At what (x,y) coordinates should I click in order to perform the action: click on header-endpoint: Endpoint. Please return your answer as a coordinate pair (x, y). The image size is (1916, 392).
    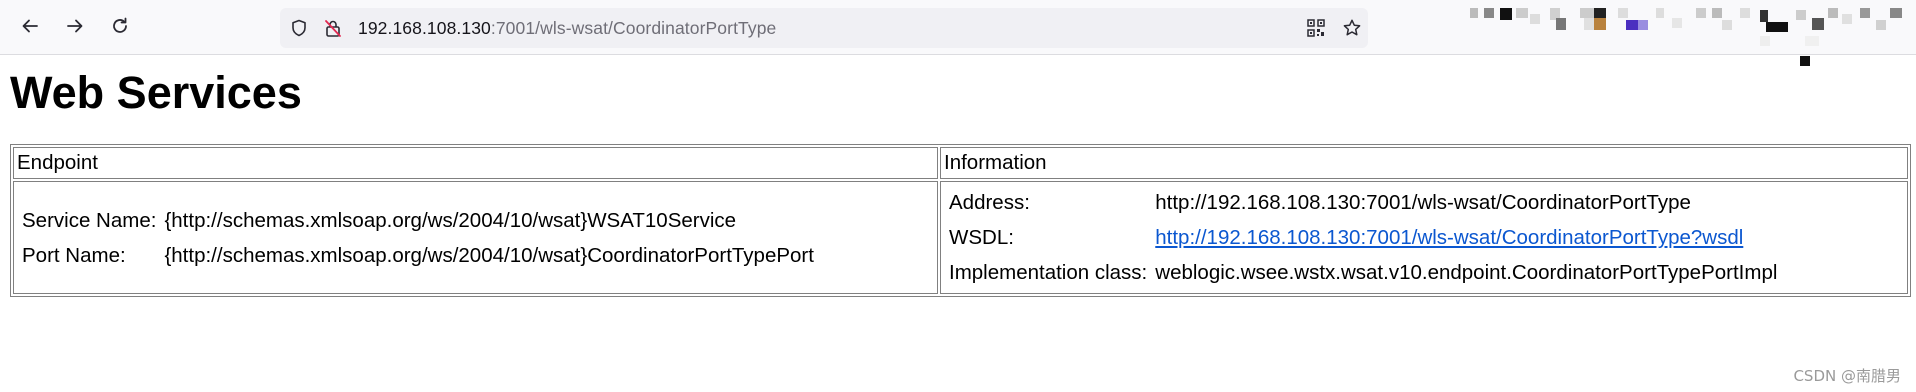
    Looking at the image, I should click on (475, 163).